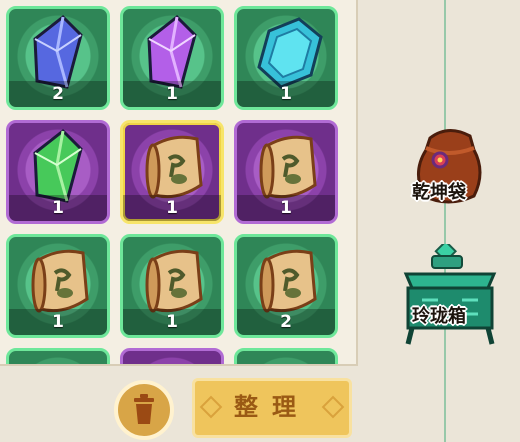  I want to click on delete-button, so click(144, 410).